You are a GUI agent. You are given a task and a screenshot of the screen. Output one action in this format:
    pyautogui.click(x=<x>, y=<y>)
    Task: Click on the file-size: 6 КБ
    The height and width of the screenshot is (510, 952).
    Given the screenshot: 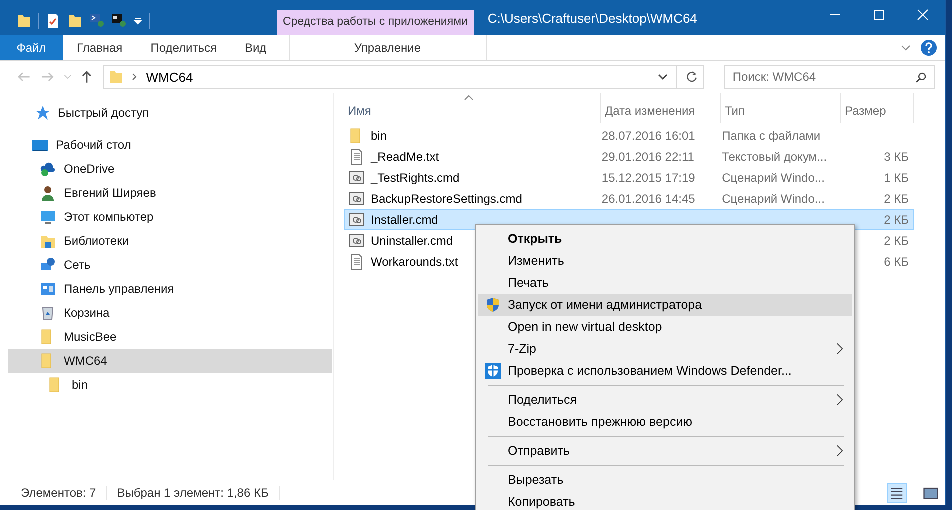 What is the action you would take?
    pyautogui.click(x=896, y=261)
    